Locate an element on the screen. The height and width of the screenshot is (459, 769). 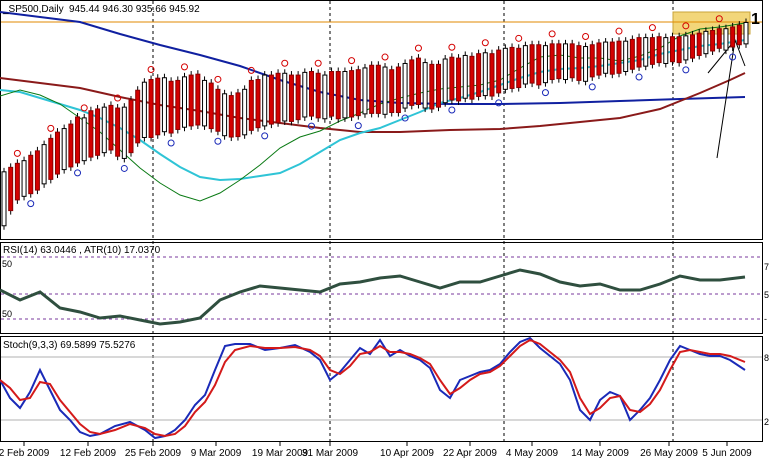
x-tick-label: 26 May 2009 is located at coordinates (669, 453).